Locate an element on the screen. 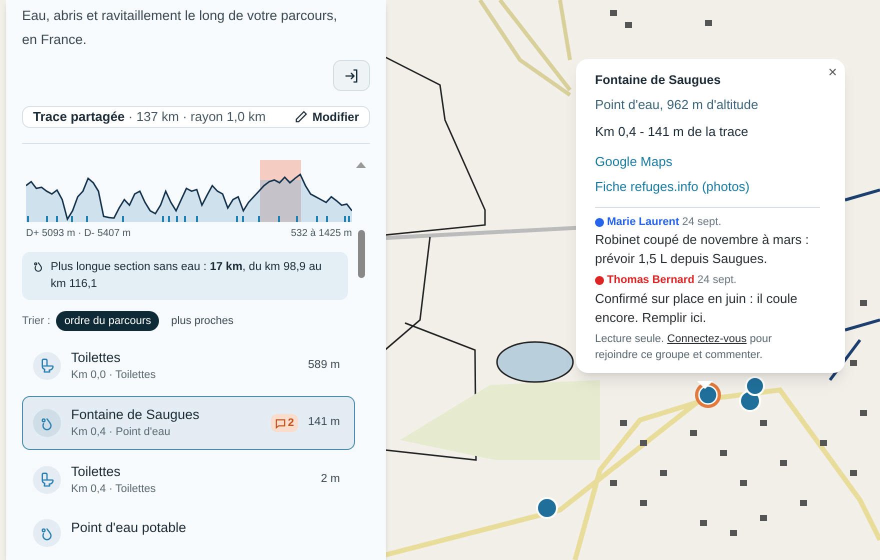 The height and width of the screenshot is (560, 880). poi-position-text: Km 0,4 - 141 m de la trace is located at coordinates (672, 132).